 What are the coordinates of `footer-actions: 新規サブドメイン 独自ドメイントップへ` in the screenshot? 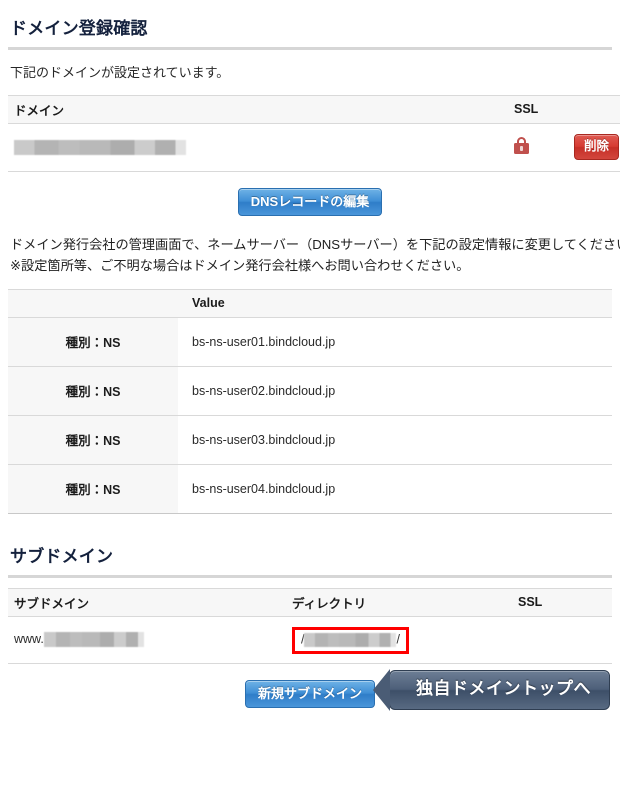 It's located at (310, 695).